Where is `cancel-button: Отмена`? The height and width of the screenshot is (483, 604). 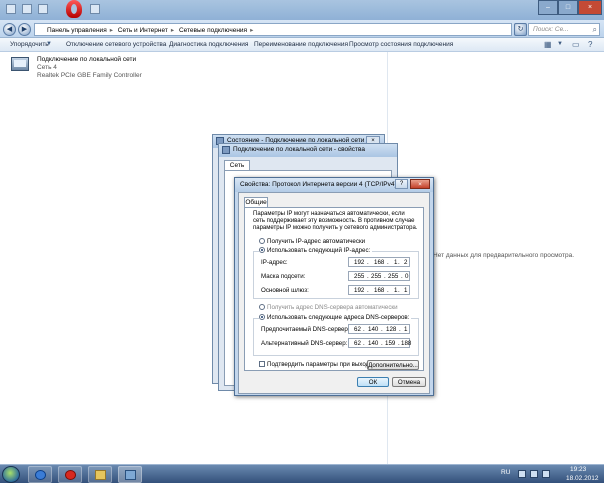
cancel-button: Отмена is located at coordinates (409, 382).